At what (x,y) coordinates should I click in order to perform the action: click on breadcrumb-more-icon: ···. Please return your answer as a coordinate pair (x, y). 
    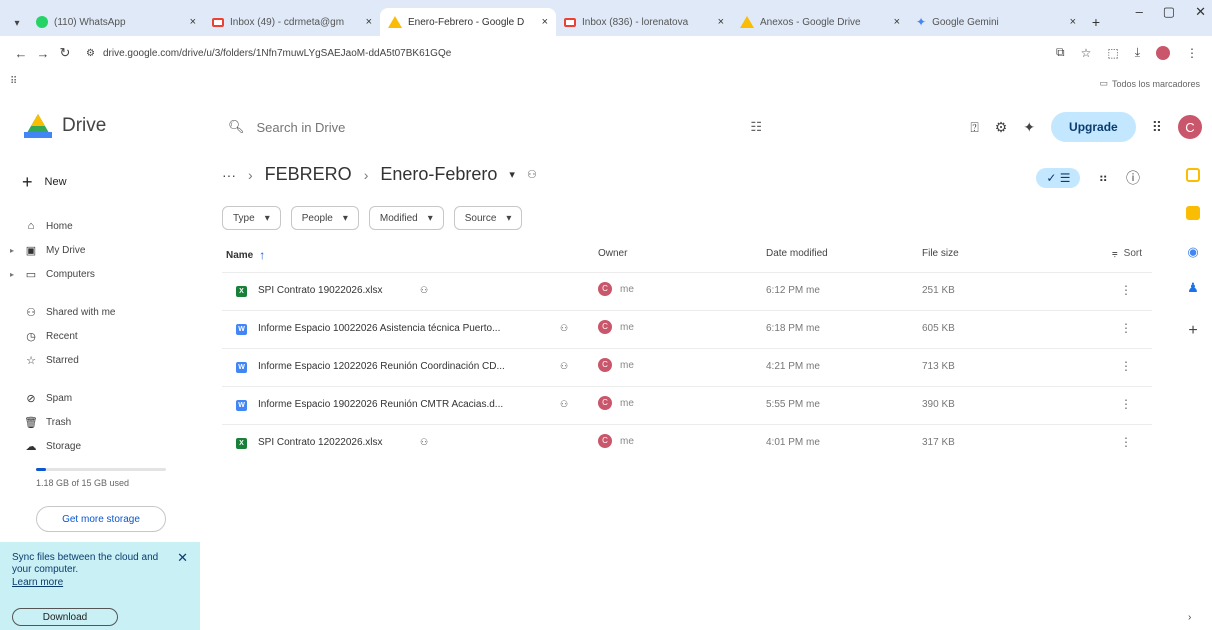
    Looking at the image, I should click on (229, 175).